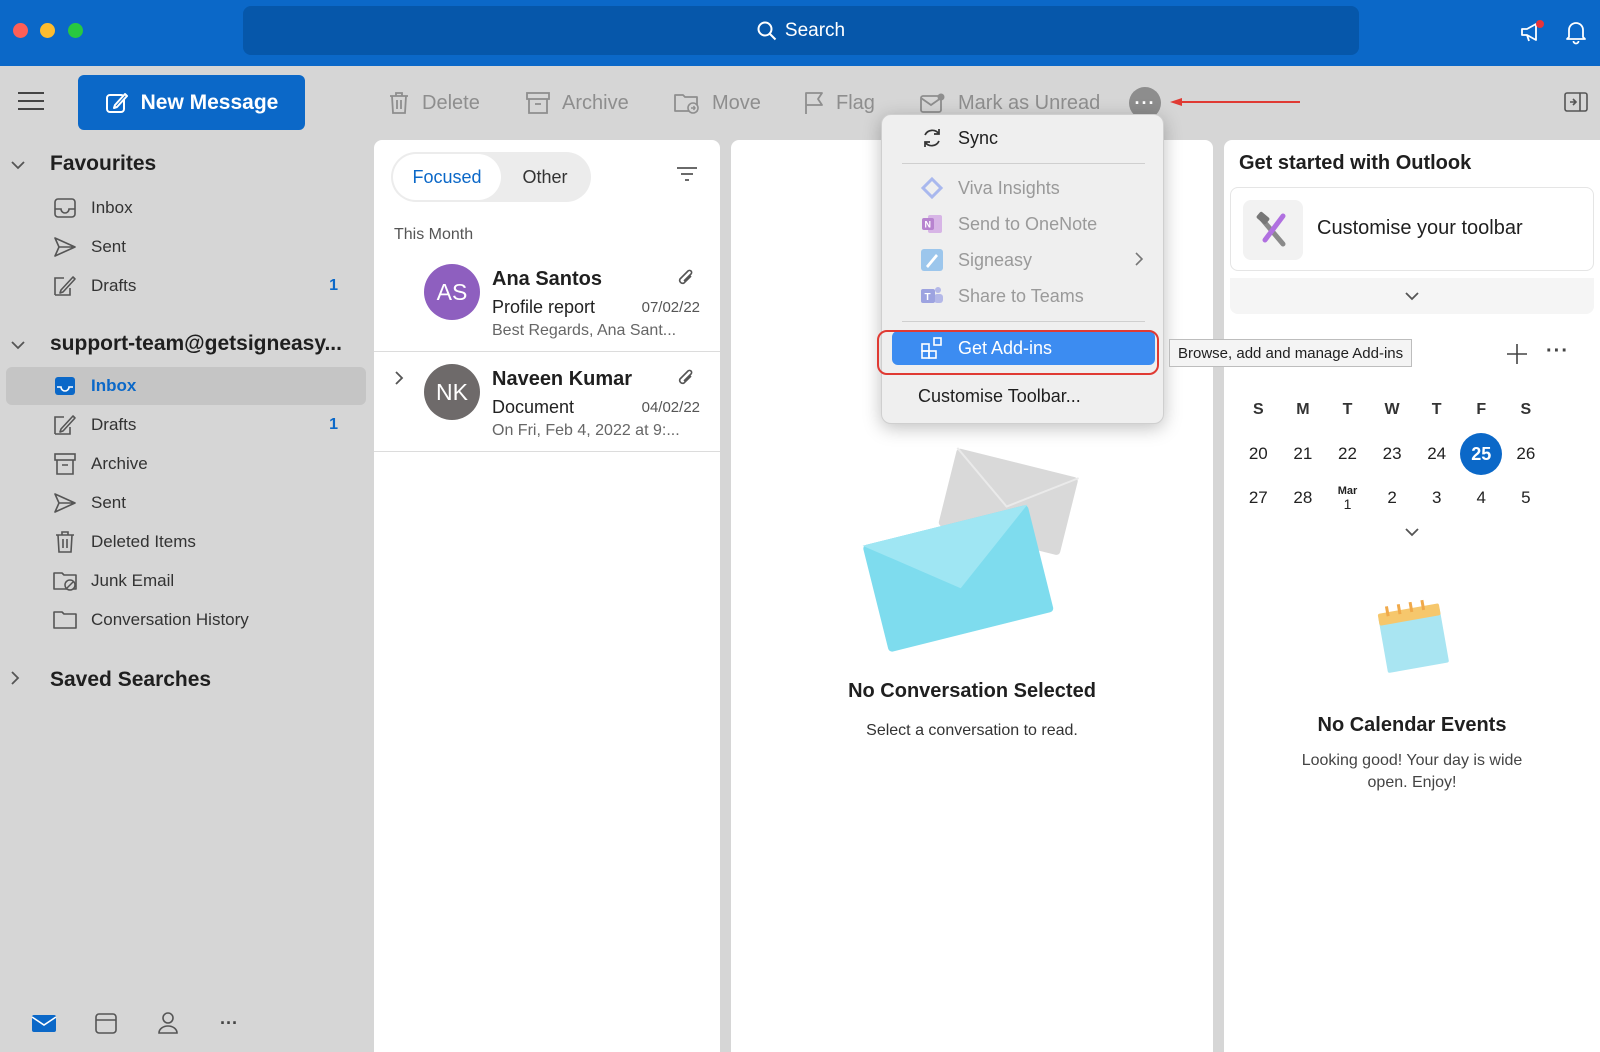  Describe the element at coordinates (1517, 356) in the screenshot. I see `add-event-icon` at that location.